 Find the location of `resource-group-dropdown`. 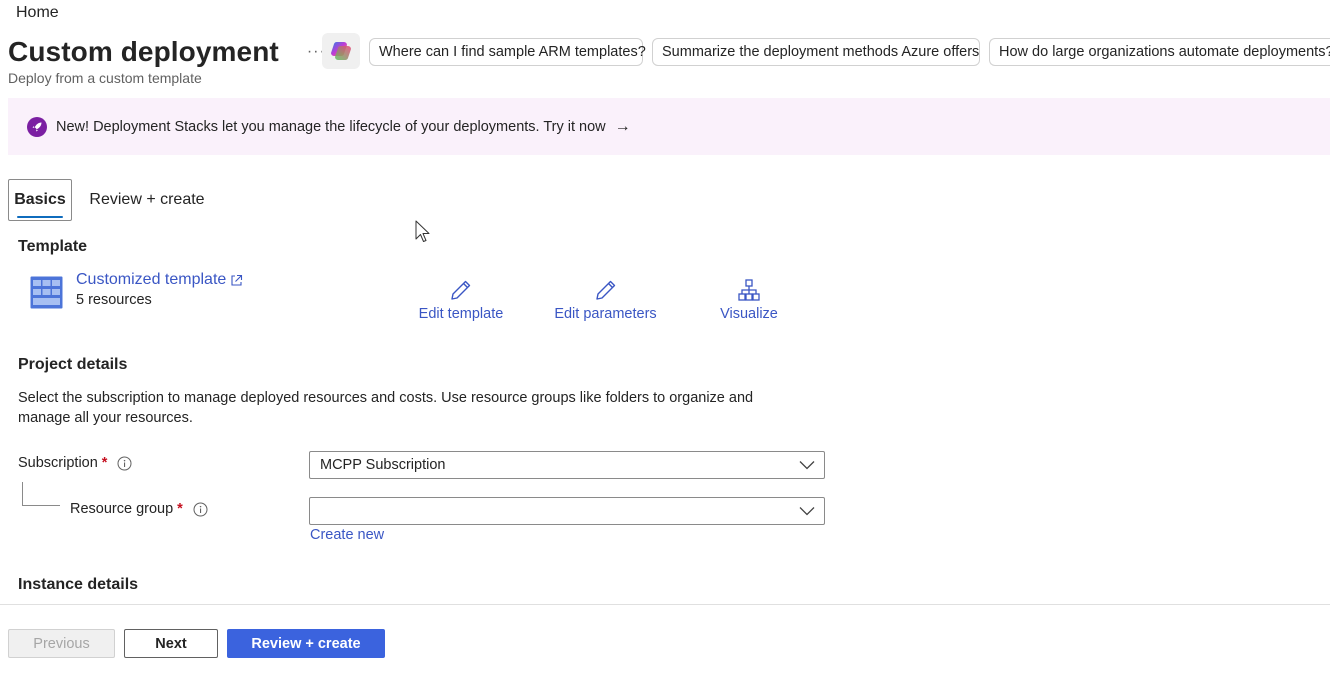

resource-group-dropdown is located at coordinates (567, 511).